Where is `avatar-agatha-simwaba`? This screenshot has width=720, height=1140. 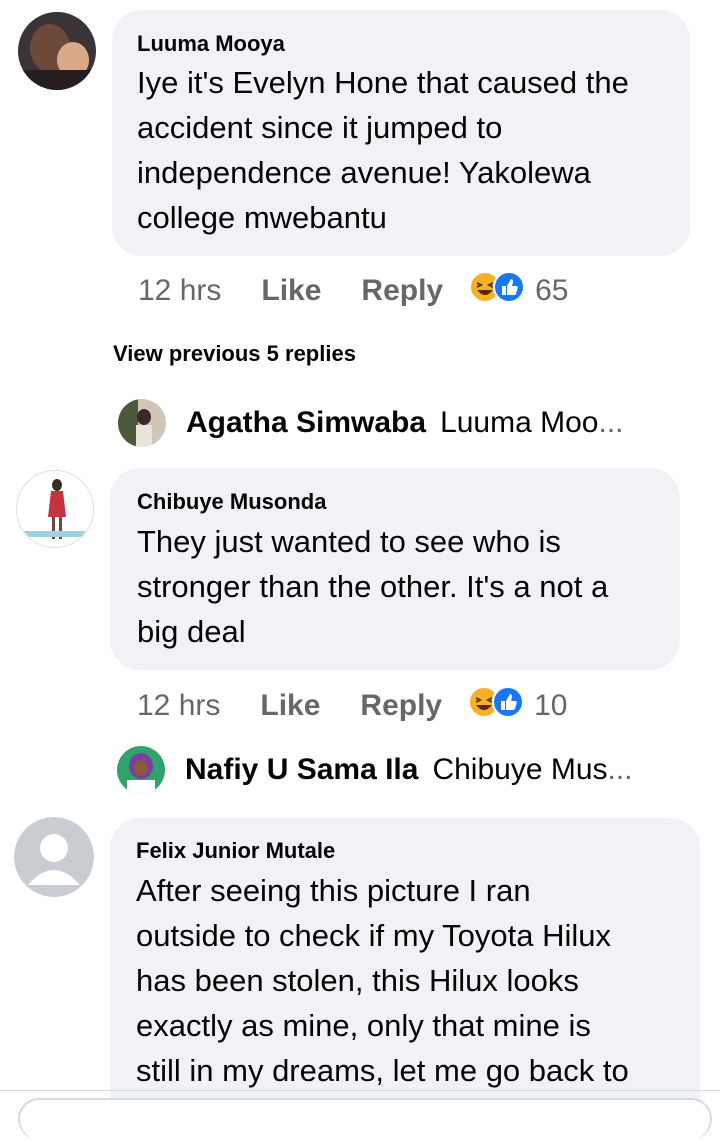 avatar-agatha-simwaba is located at coordinates (142, 423).